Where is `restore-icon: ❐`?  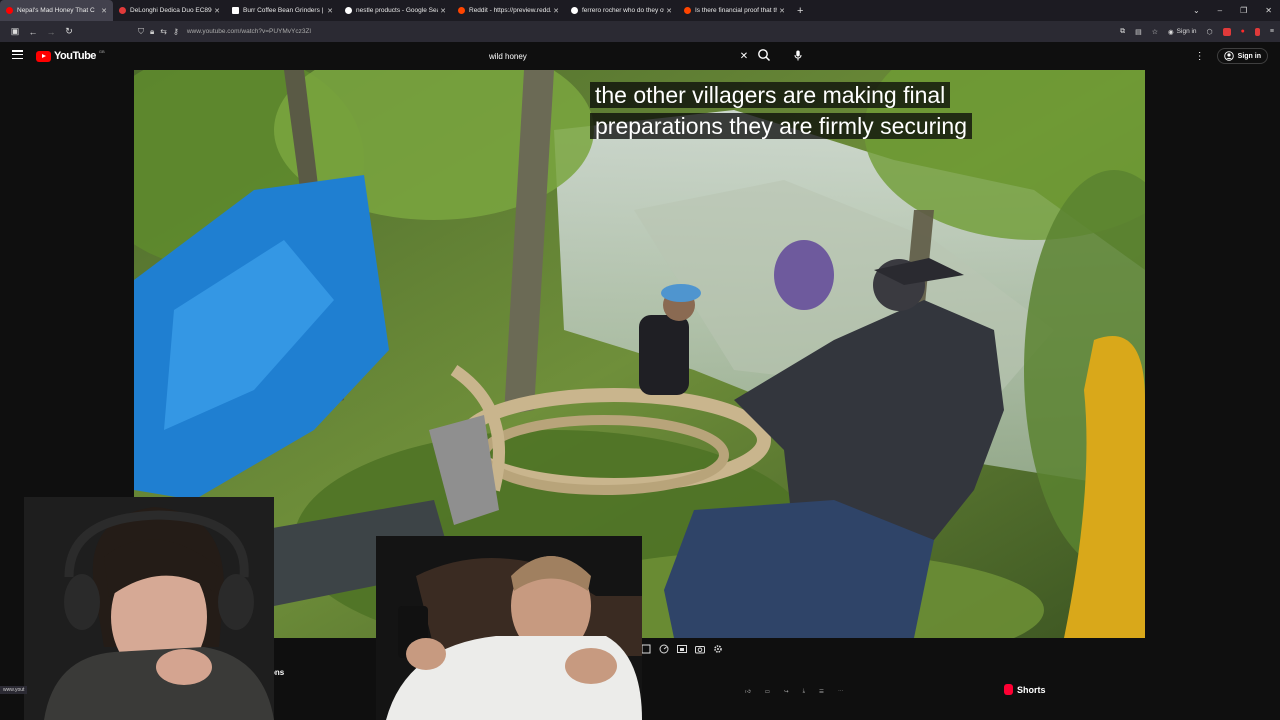
restore-icon: ❐ is located at coordinates (1243, 10).